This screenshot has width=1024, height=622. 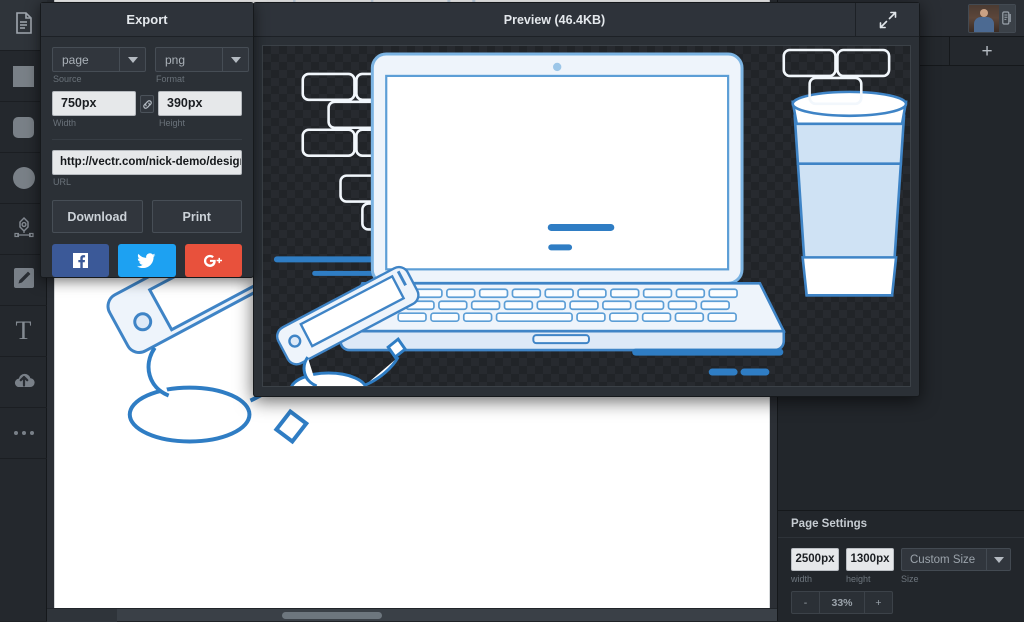 I want to click on page-height-field: 1300px height, so click(x=870, y=566).